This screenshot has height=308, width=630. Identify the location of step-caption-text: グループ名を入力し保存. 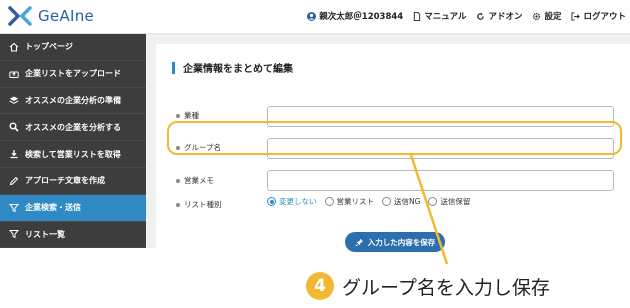
(446, 287).